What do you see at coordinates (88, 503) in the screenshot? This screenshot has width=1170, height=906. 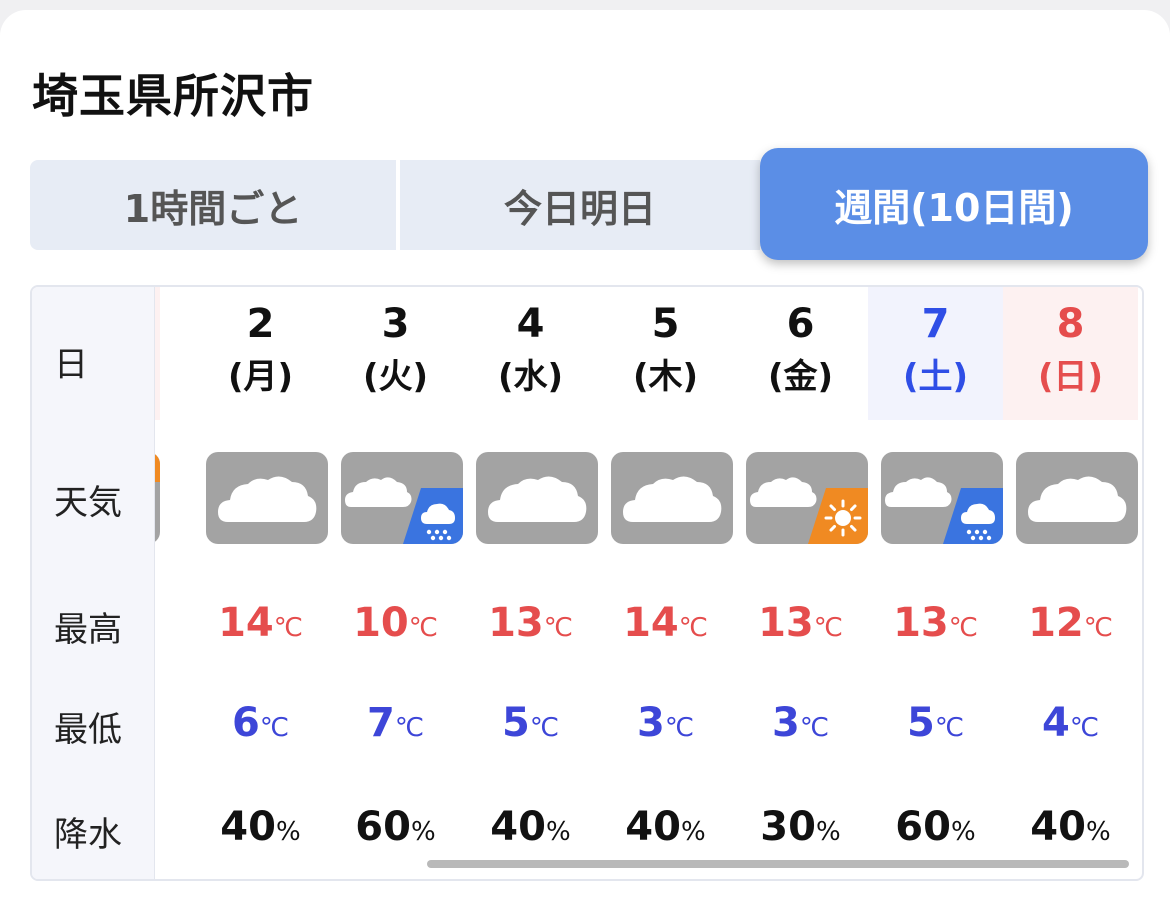 I see `row-label-weather: 天気` at bounding box center [88, 503].